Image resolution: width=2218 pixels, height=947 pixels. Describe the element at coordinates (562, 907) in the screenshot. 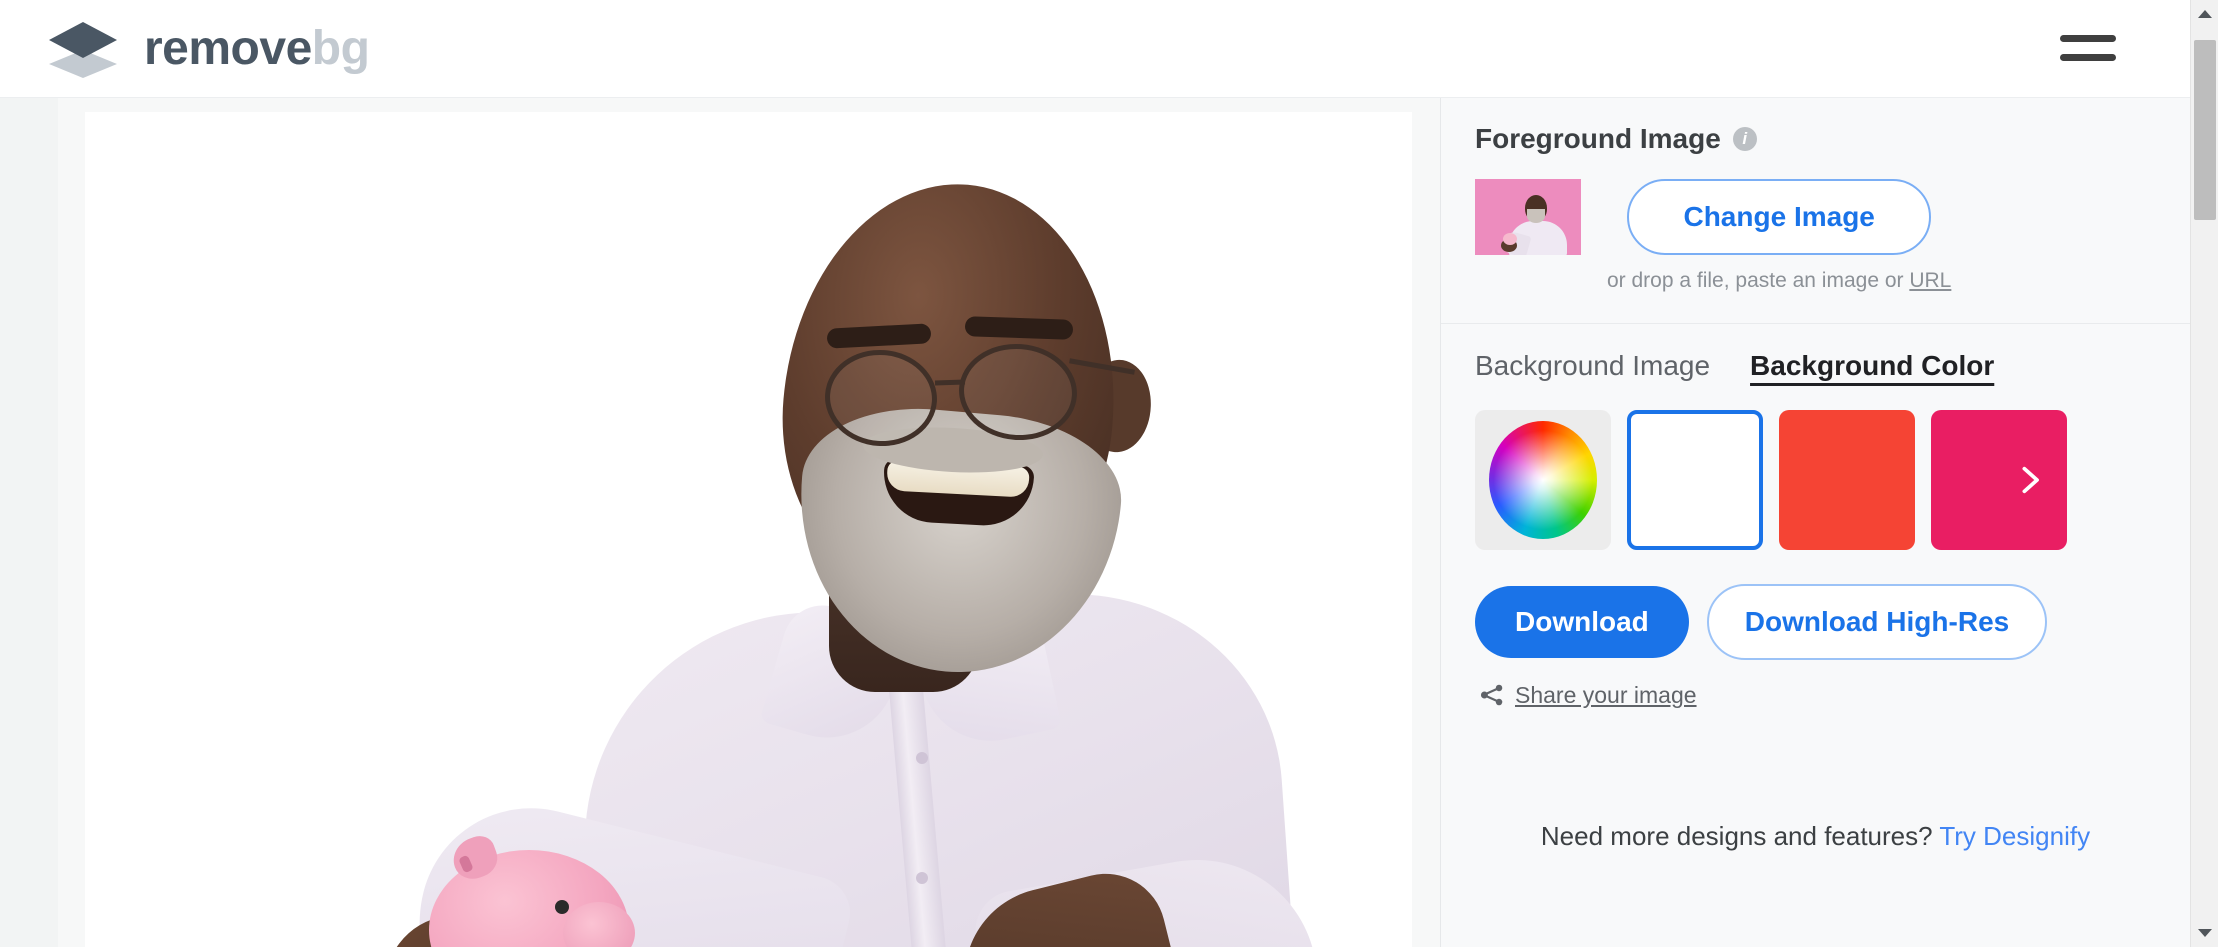

I see `piggy-bank-eye` at that location.